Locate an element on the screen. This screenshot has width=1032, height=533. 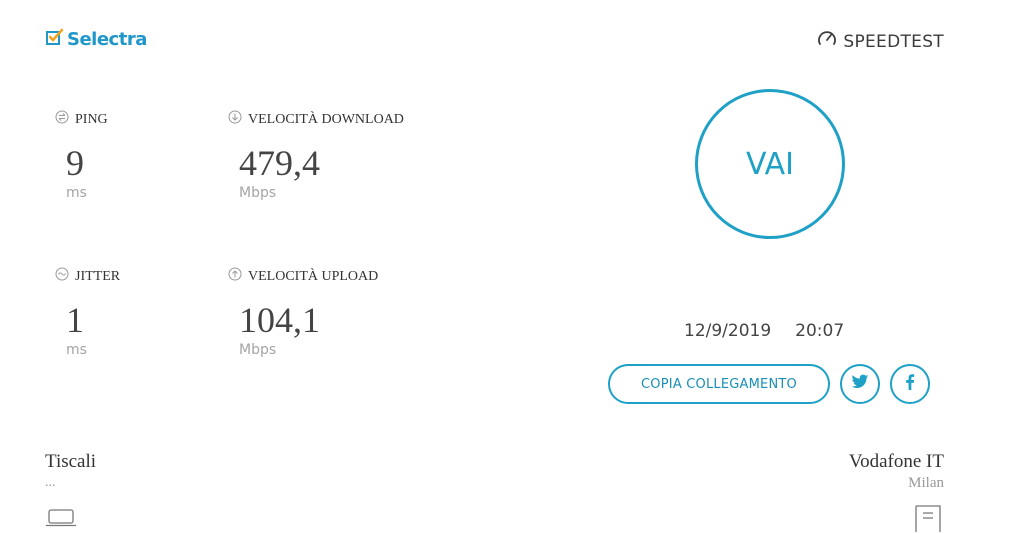
result-date: 12/9/2019 is located at coordinates (728, 331).